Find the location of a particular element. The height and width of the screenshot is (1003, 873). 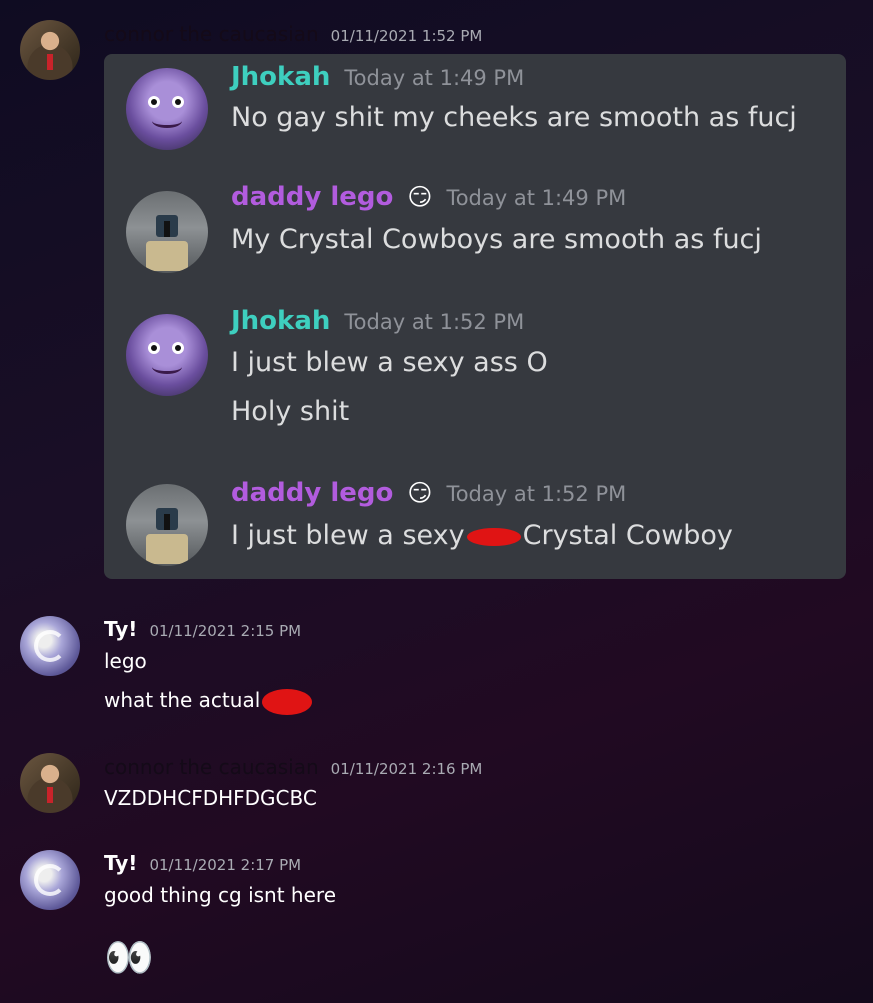

quoted-text: I just blew a sexy Crystal Cowboy is located at coordinates (482, 535).